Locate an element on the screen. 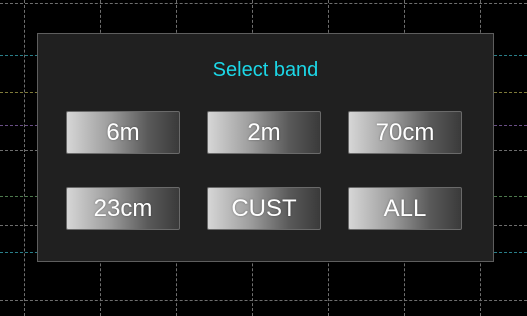 The height and width of the screenshot is (316, 527). band-button-6m: 6m is located at coordinates (123, 132).